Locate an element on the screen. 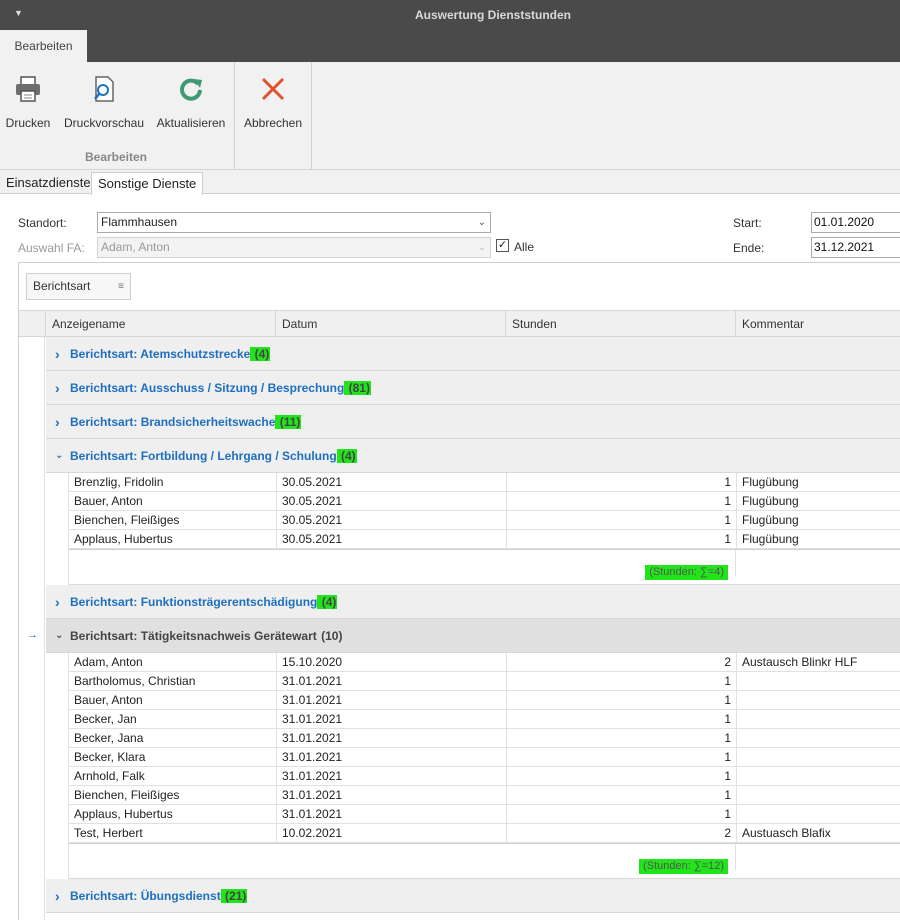 The width and height of the screenshot is (900, 920). group-summary-text: (Stunden: ∑=4) is located at coordinates (686, 572).